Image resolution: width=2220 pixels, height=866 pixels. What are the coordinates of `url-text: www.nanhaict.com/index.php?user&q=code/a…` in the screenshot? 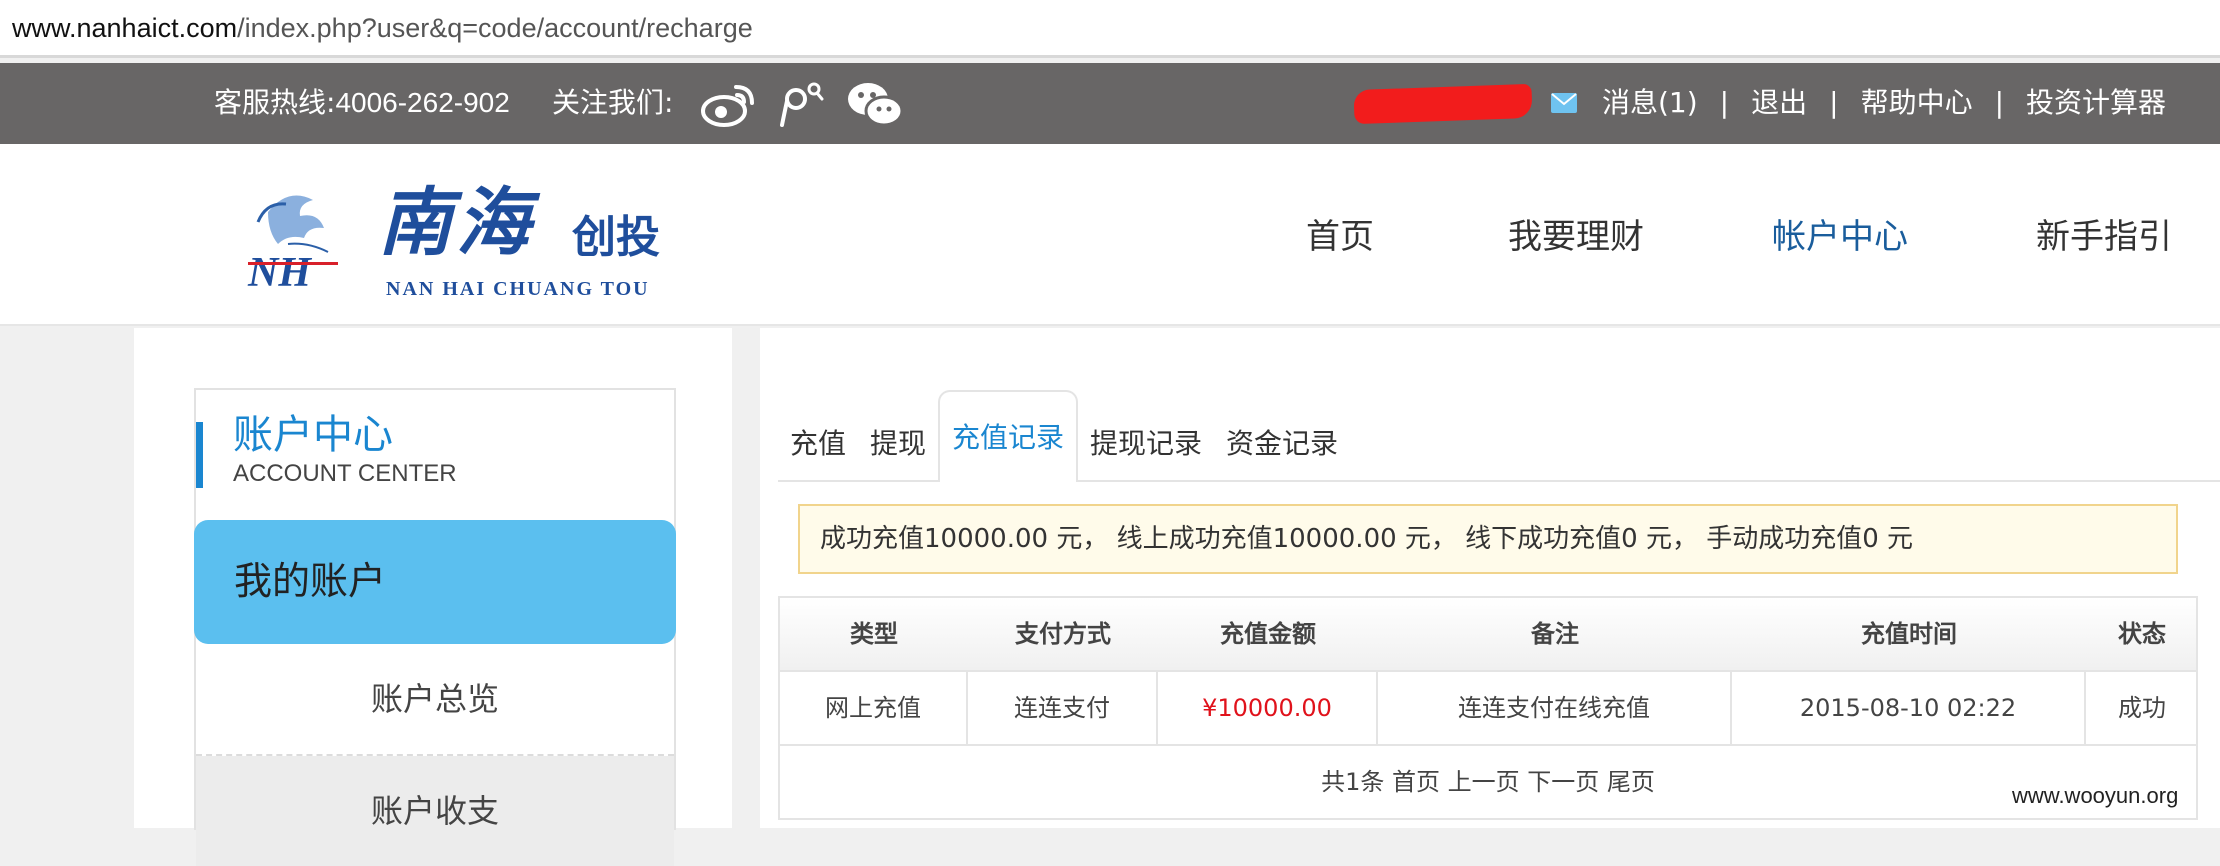 It's located at (382, 28).